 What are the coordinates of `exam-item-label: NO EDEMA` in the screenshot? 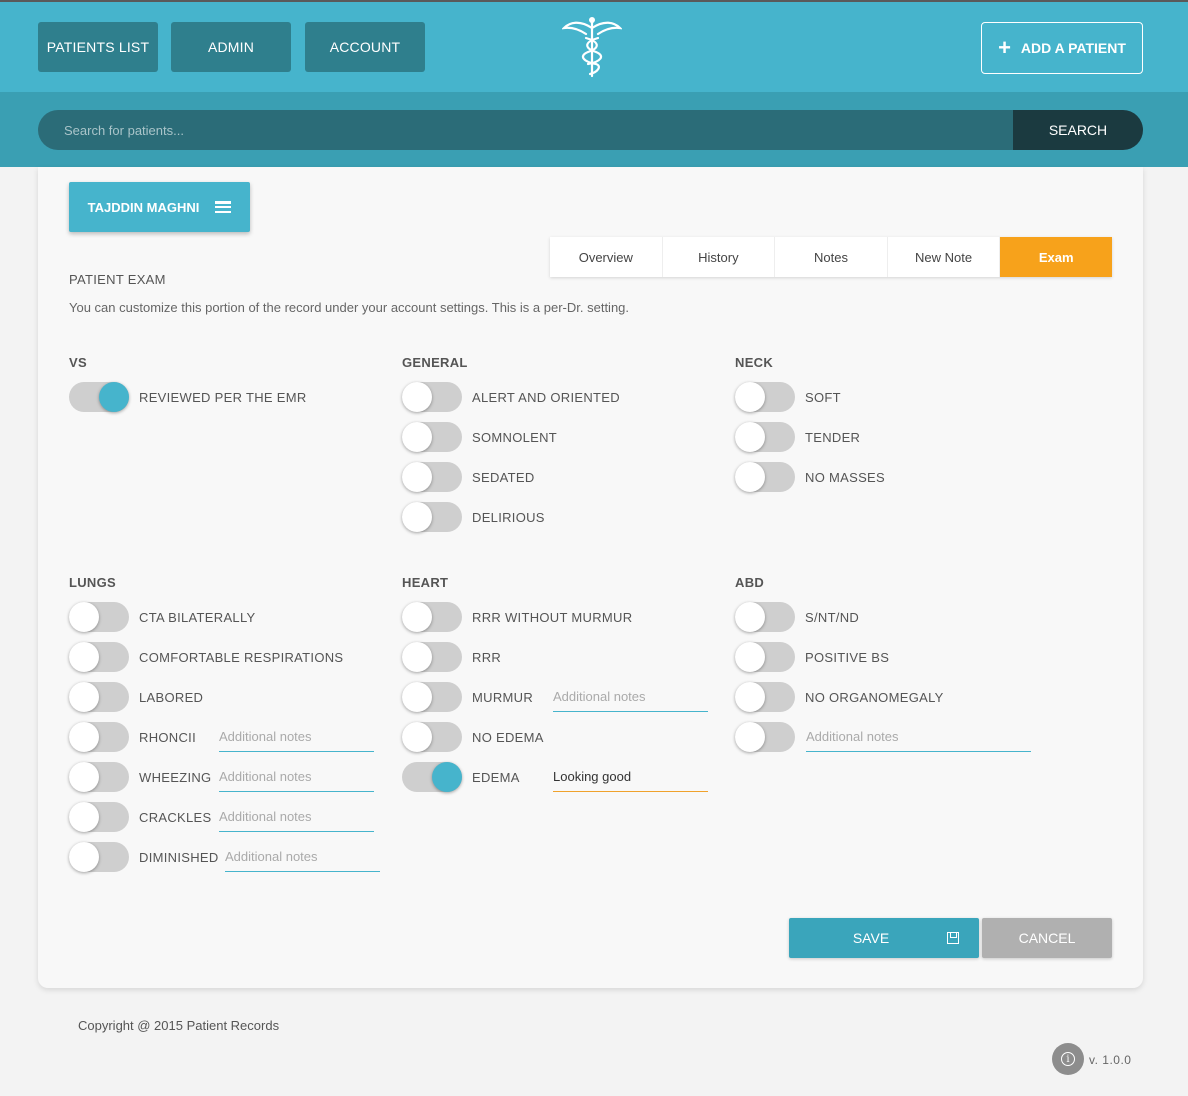 It's located at (508, 737).